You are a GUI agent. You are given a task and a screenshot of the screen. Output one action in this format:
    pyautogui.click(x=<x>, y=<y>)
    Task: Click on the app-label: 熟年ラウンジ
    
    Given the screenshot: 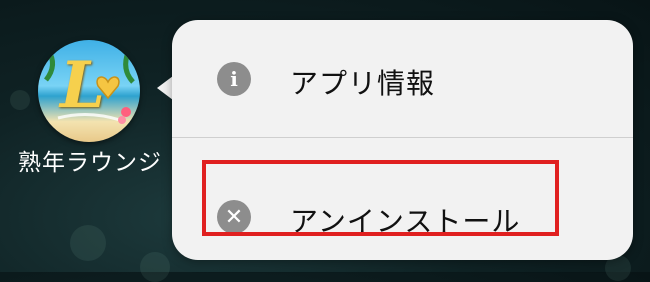 What is the action you would take?
    pyautogui.click(x=90, y=163)
    